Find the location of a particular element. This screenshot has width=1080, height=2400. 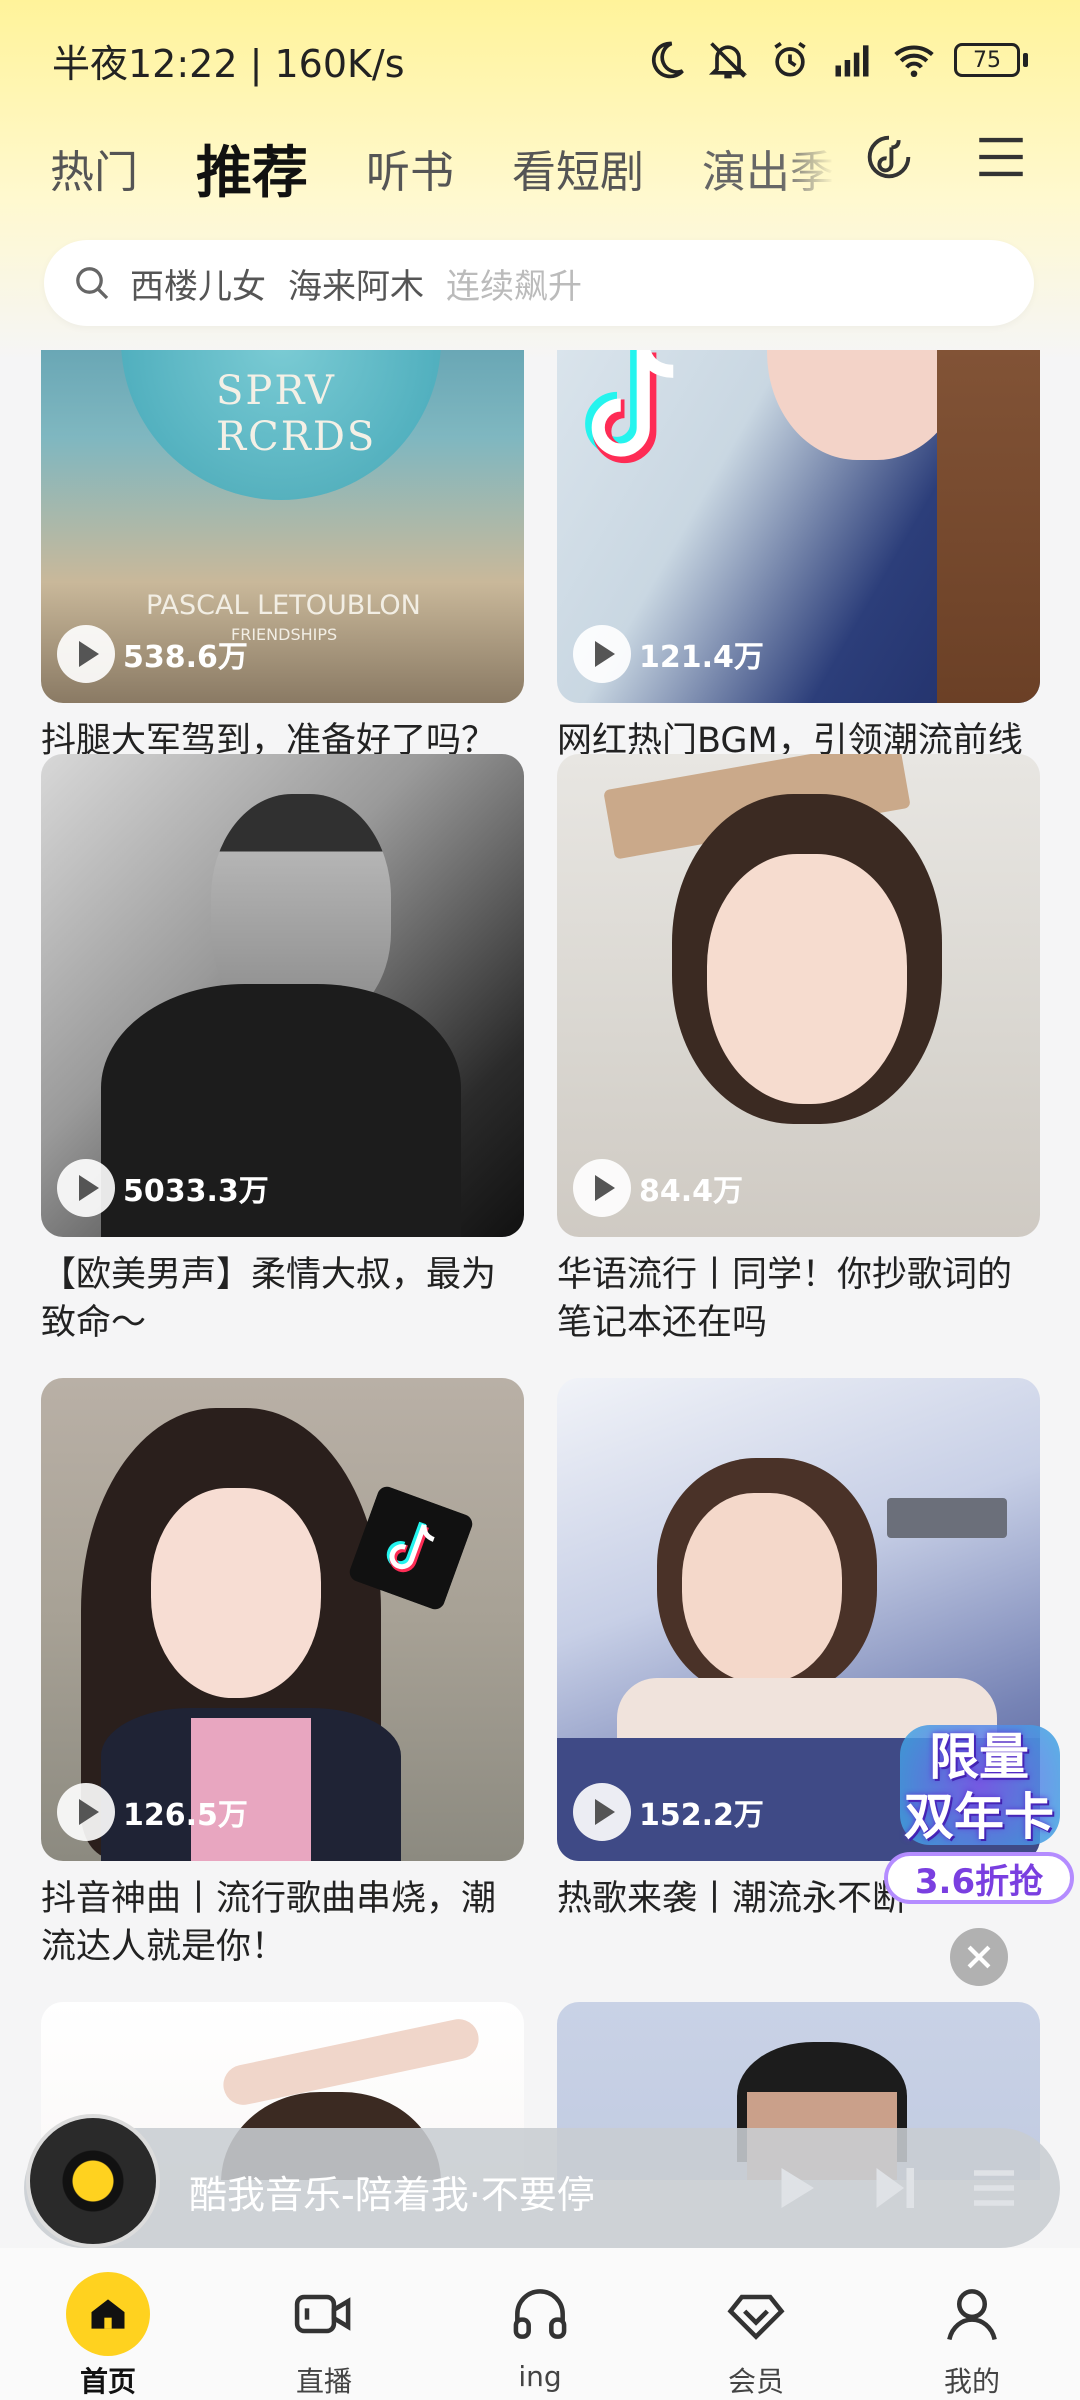

playlist-card: 126.5万 抖音神曲丨流行歌曲串烧，潮流达人就是你！ is located at coordinates (282, 1674).